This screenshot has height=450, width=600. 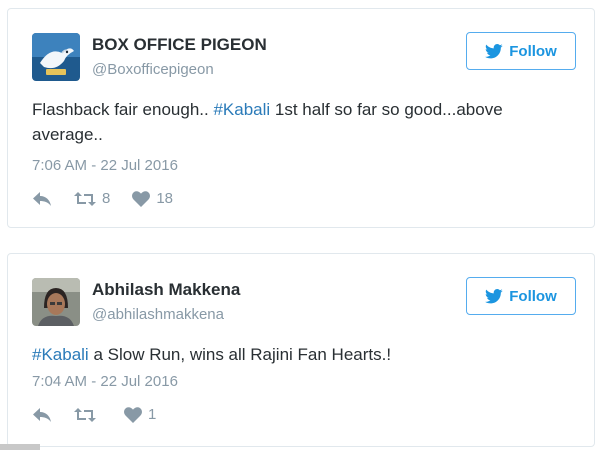 I want to click on like-button: 18, so click(x=152, y=198).